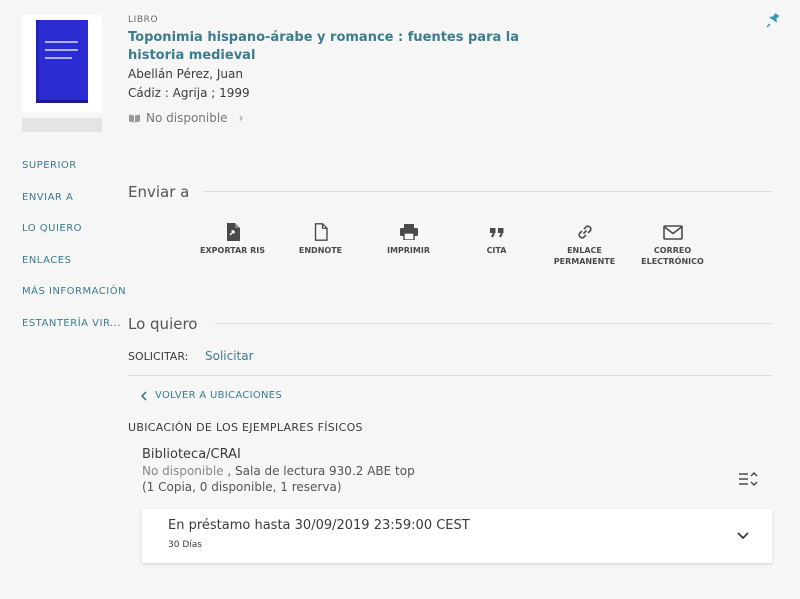 The height and width of the screenshot is (599, 800). Describe the element at coordinates (233, 232) in the screenshot. I see `file-export-icon` at that location.